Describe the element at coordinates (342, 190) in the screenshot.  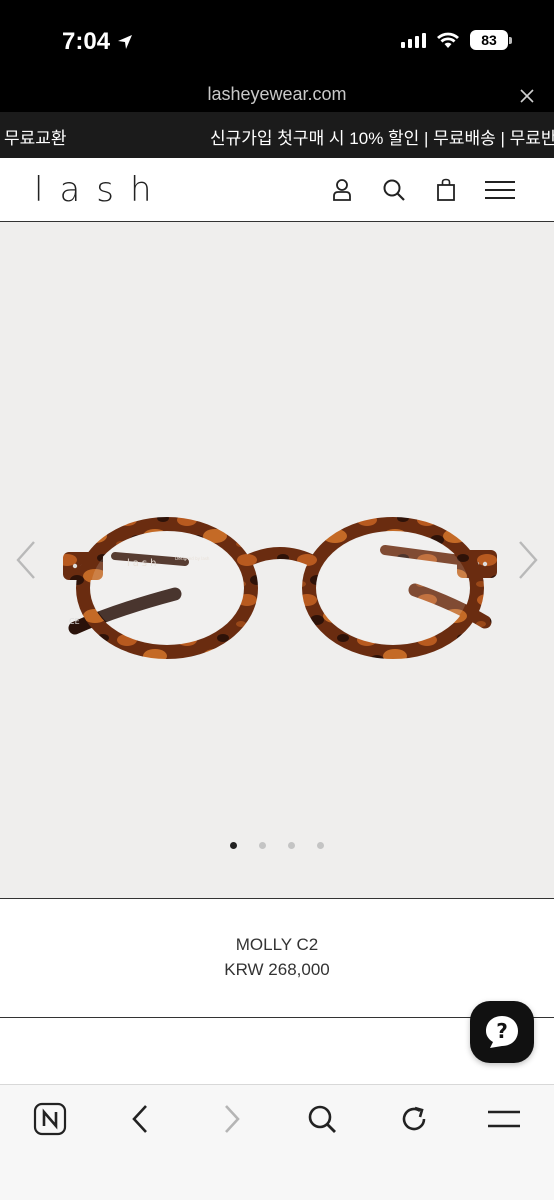
I see `user-icon` at that location.